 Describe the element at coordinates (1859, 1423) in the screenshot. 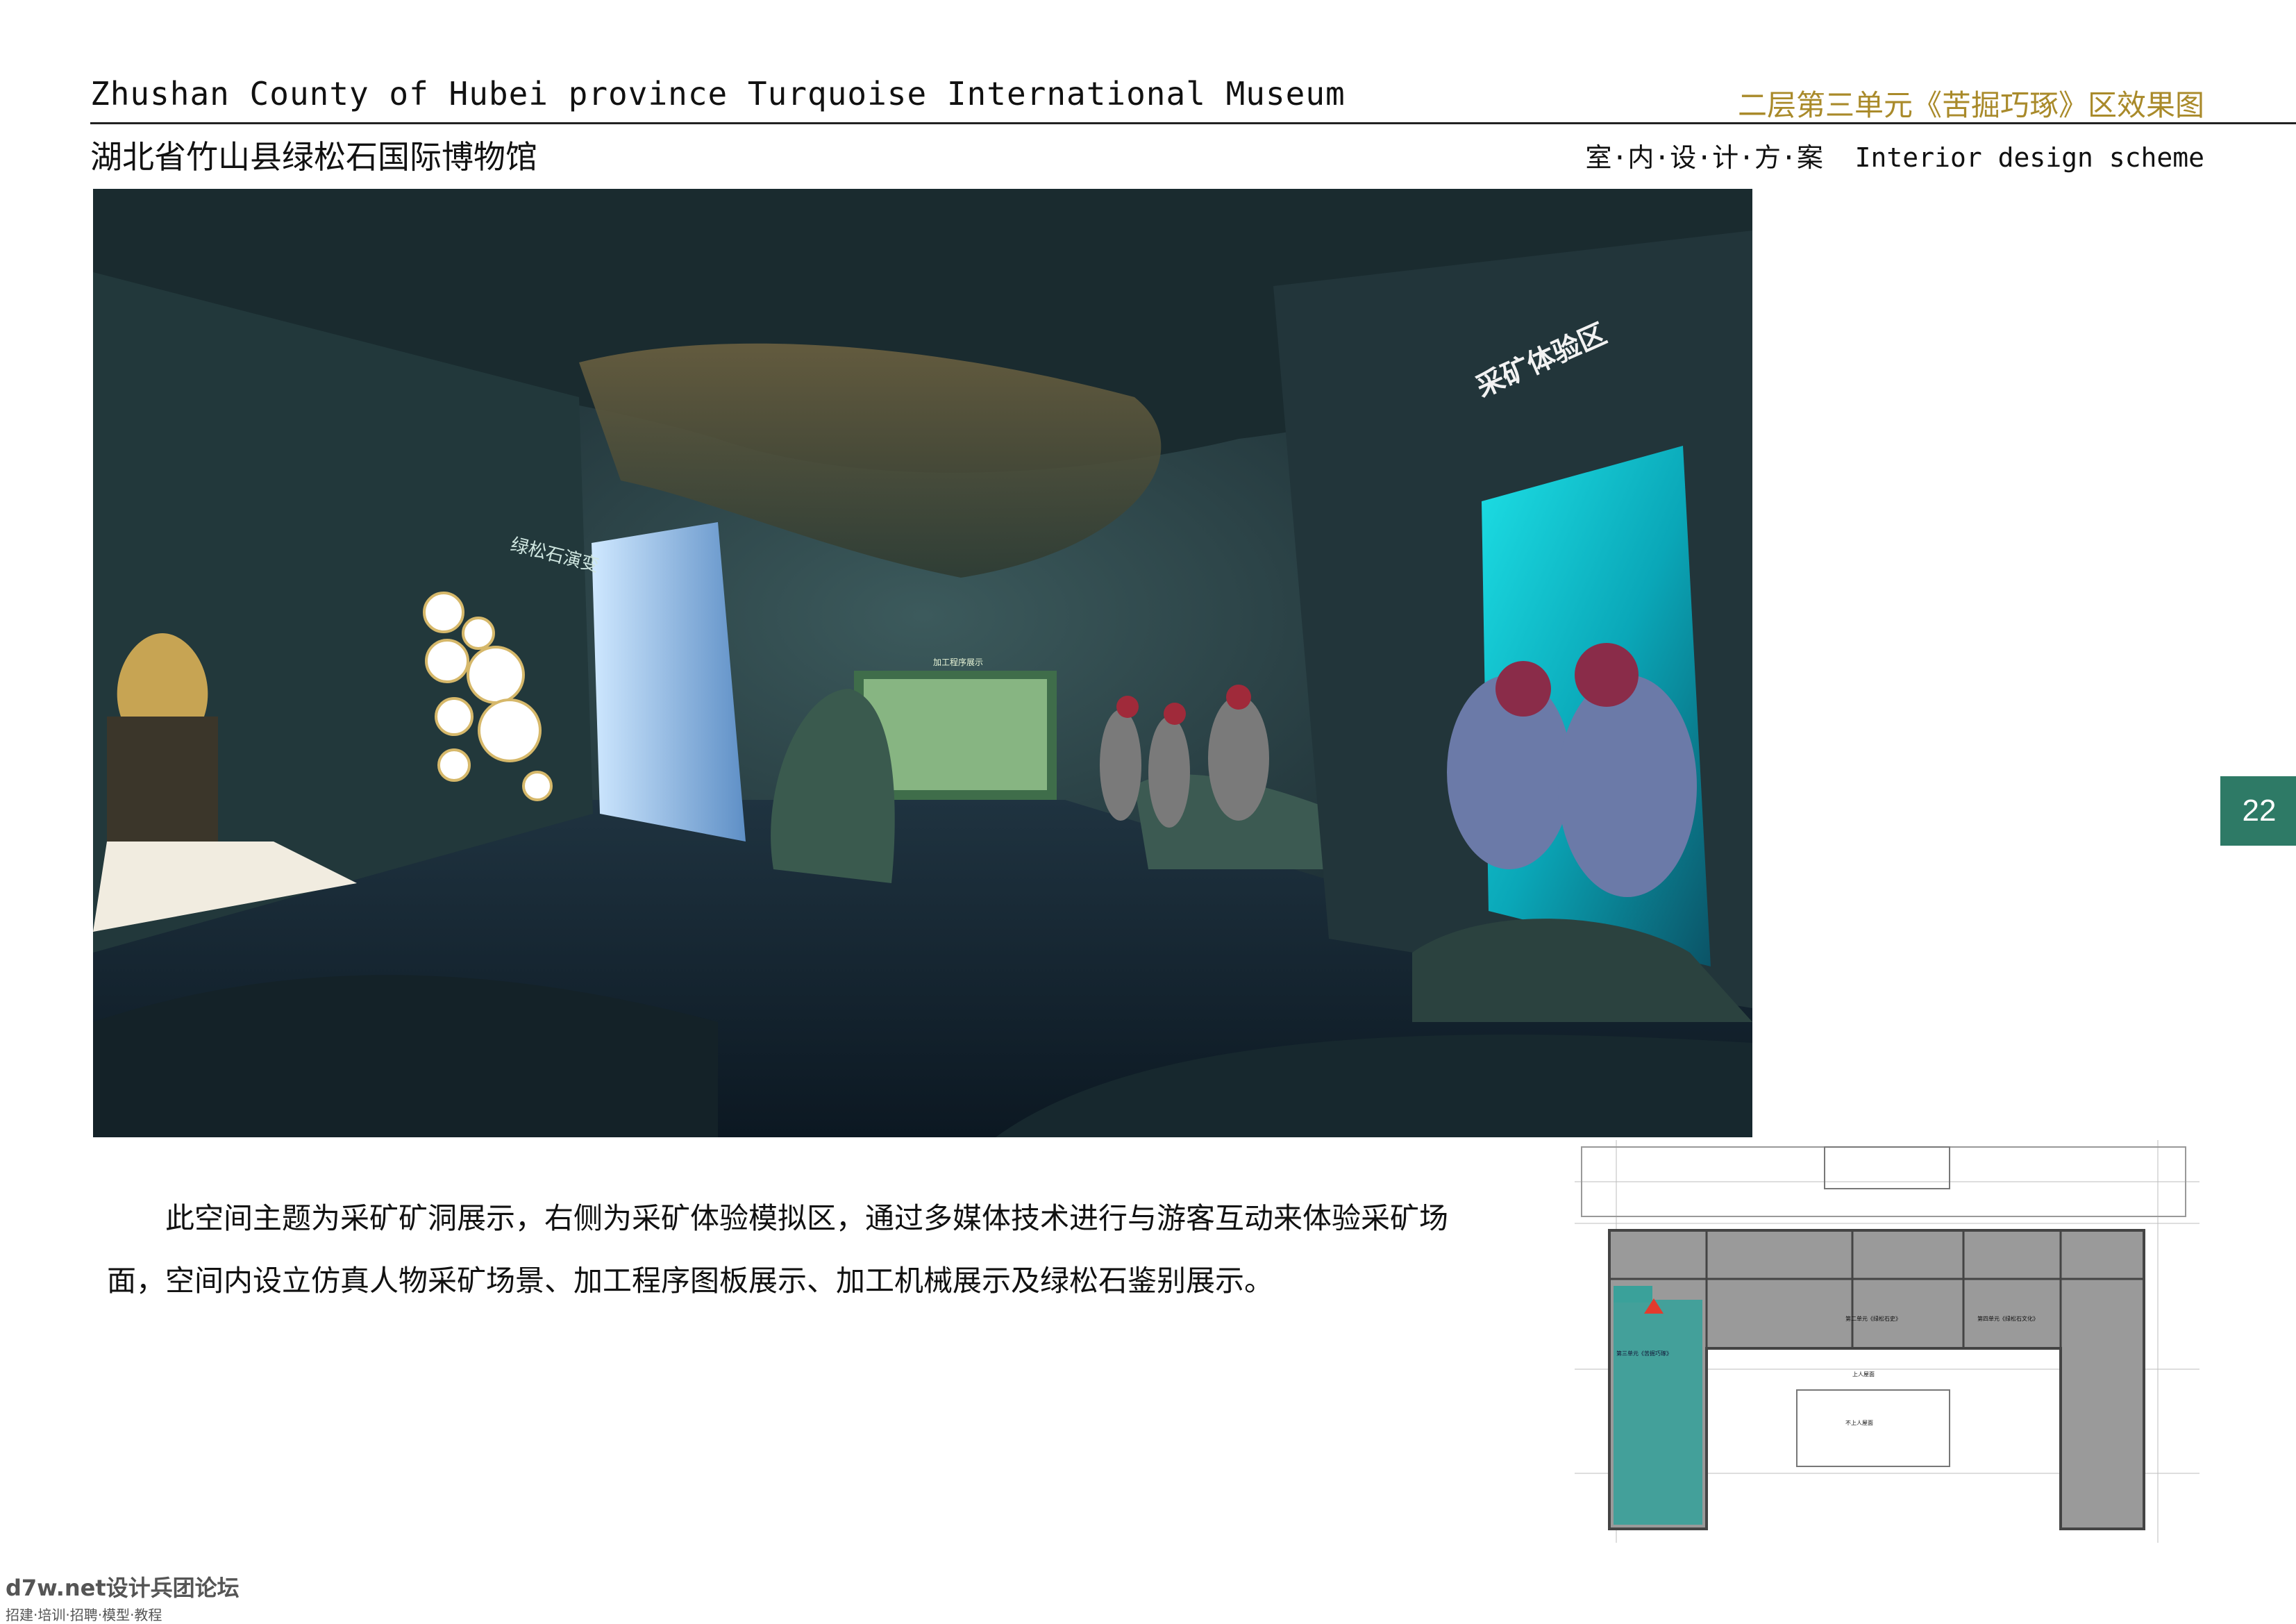

I see `plan-label-roof: 不上人屋面` at that location.